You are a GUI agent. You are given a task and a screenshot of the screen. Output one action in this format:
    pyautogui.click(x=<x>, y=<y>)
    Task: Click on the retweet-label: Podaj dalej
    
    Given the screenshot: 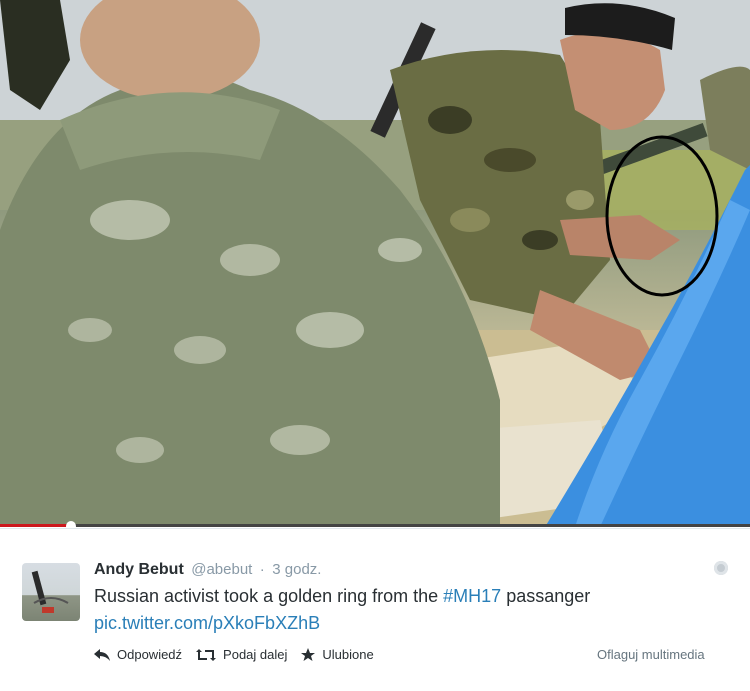 What is the action you would take?
    pyautogui.click(x=255, y=654)
    